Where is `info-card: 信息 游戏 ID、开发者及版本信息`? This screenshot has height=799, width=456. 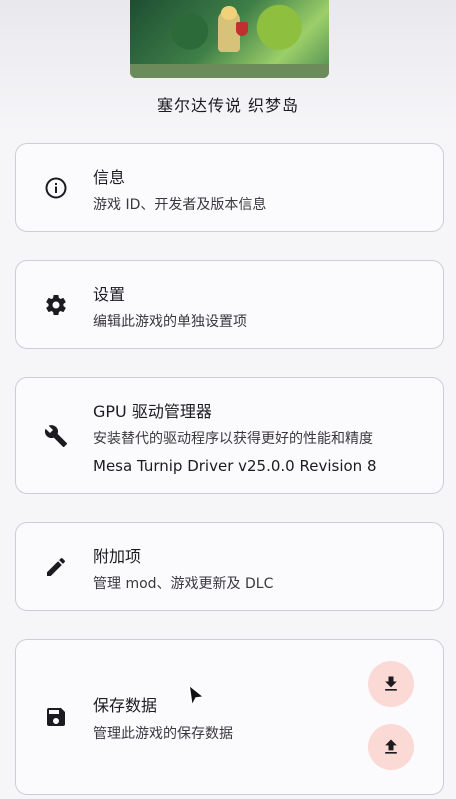
info-card: 信息 游戏 ID、开发者及版本信息 is located at coordinates (229, 187).